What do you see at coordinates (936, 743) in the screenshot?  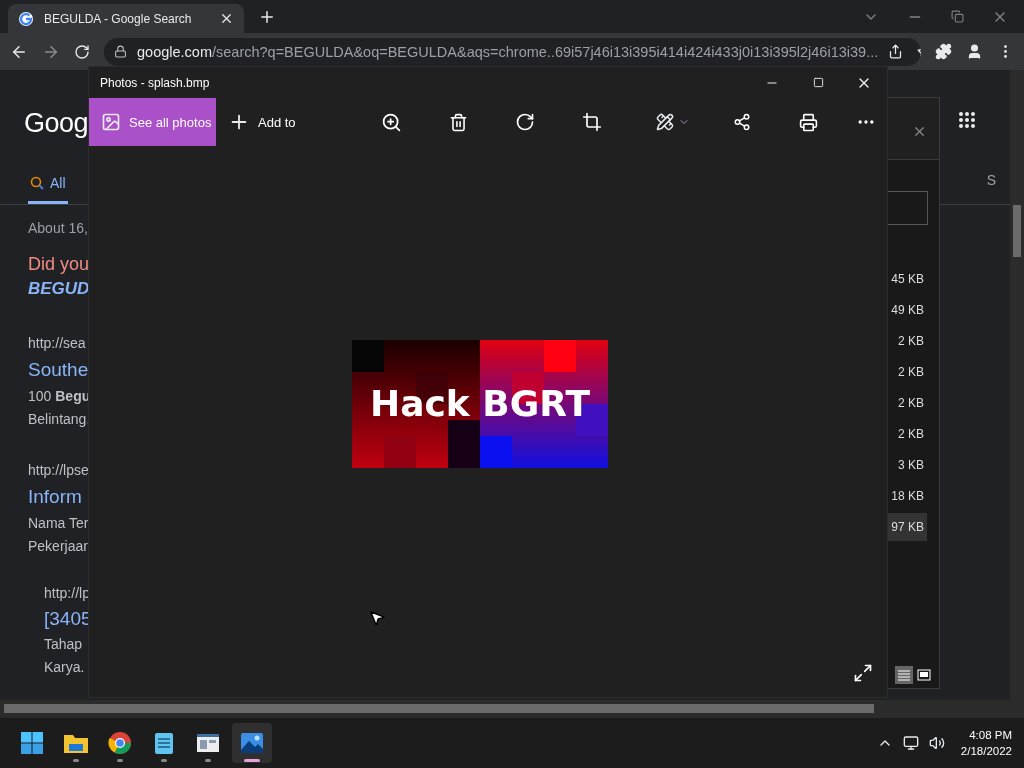 I see `volume-icon` at bounding box center [936, 743].